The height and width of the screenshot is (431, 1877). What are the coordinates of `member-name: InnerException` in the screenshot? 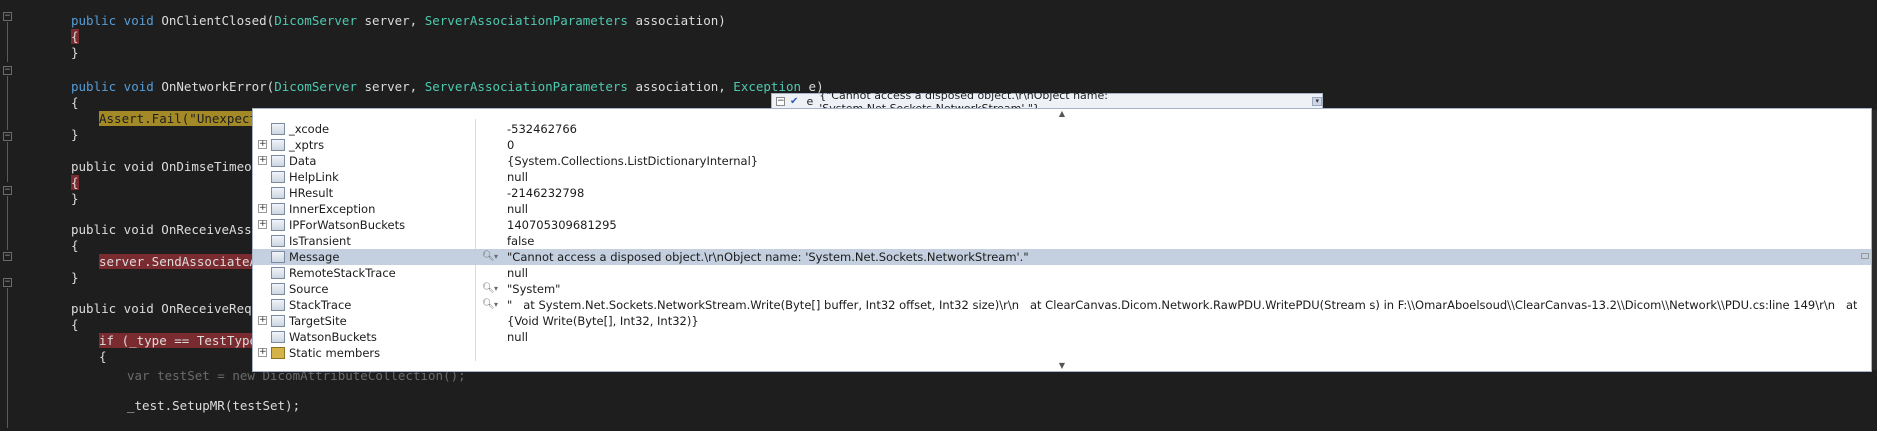 It's located at (332, 209).